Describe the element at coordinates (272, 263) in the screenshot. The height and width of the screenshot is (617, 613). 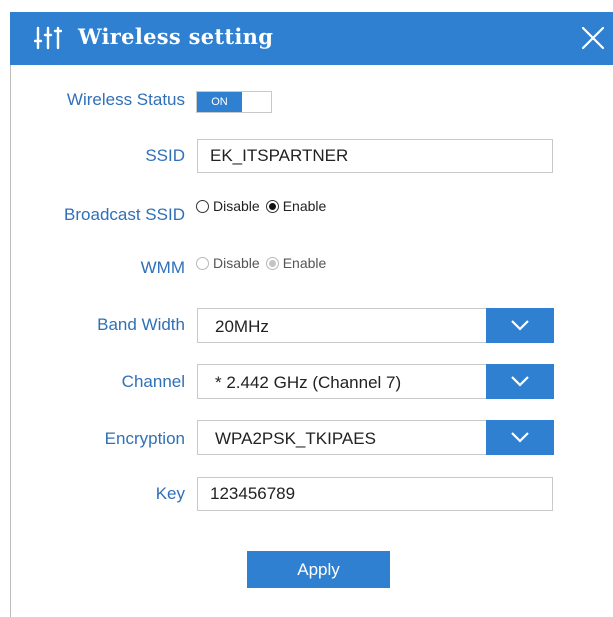
I see `wmm-enable-radio` at that location.